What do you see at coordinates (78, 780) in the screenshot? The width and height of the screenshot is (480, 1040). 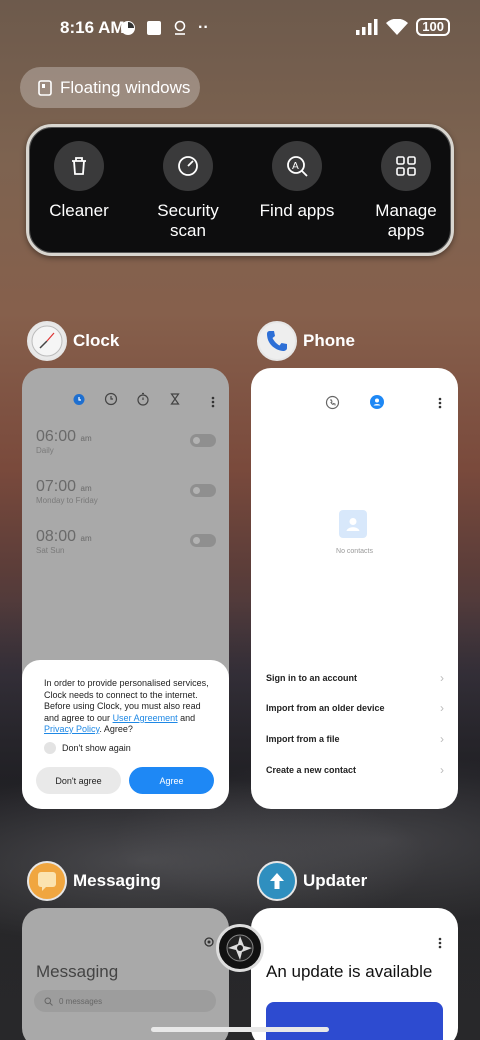 I see `dont-agree-button: Don't agree` at bounding box center [78, 780].